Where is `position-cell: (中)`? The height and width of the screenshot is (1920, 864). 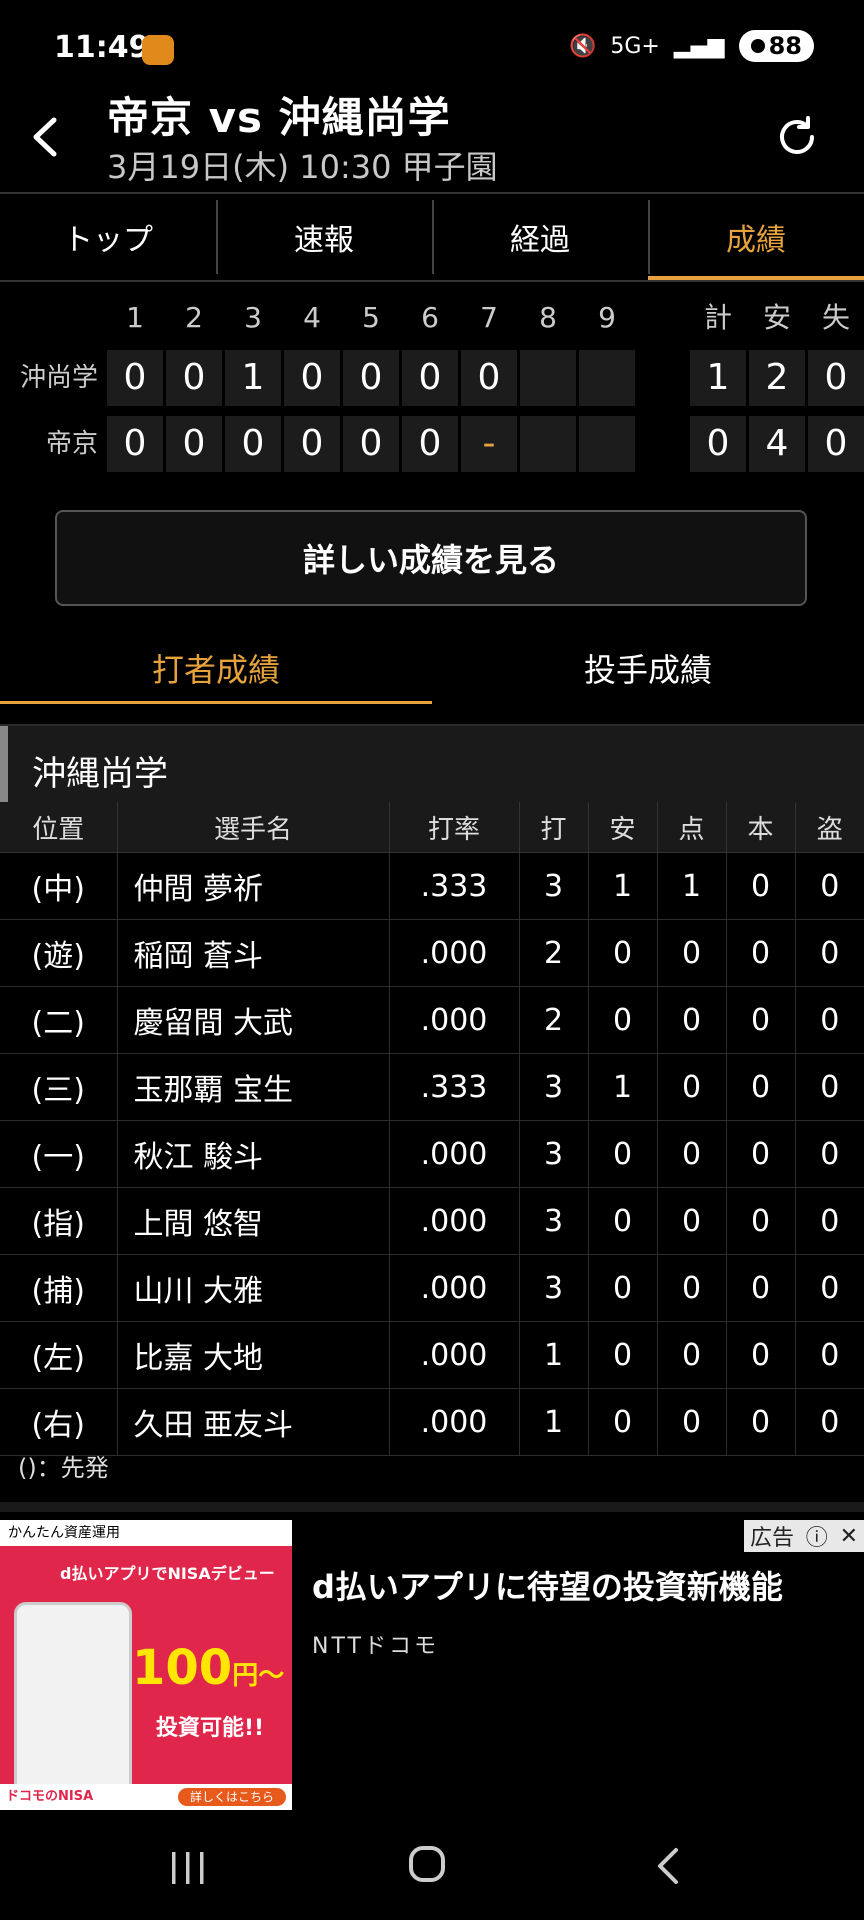 position-cell: (中) is located at coordinates (59, 886).